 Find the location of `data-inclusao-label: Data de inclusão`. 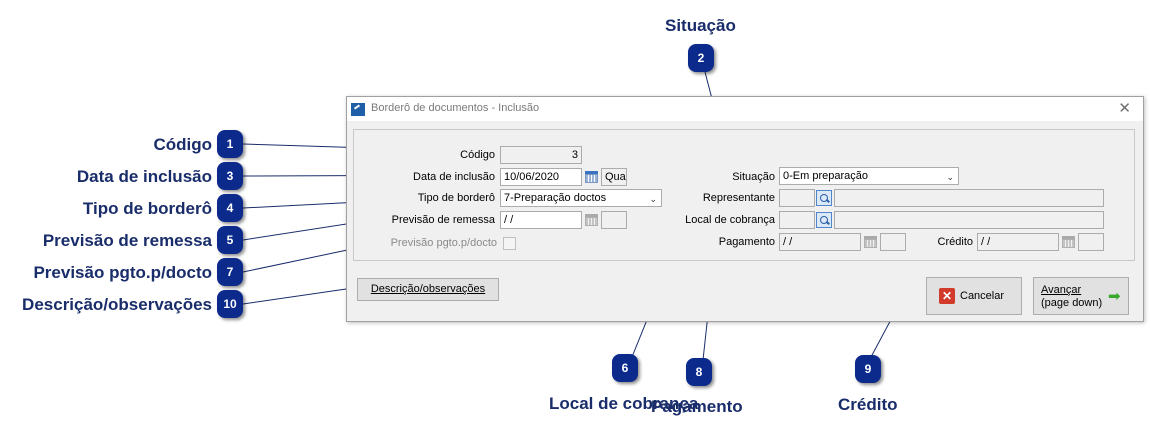

data-inclusao-label: Data de inclusão is located at coordinates (454, 177).